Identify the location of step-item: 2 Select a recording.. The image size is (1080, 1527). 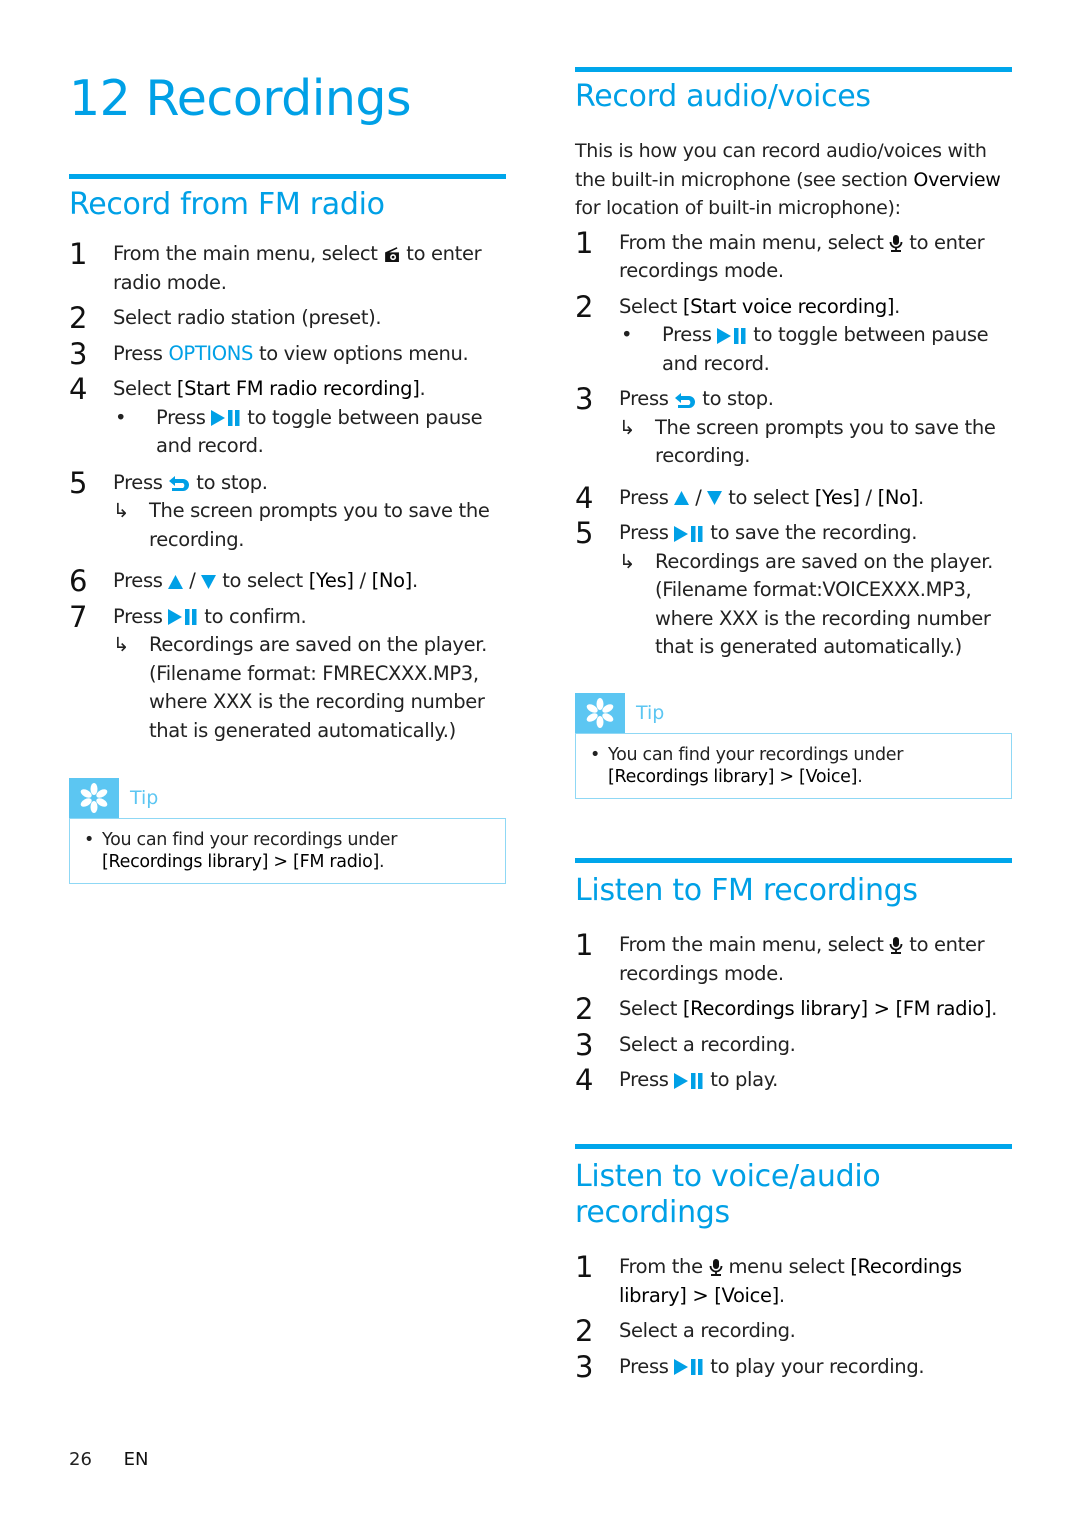
(793, 1331).